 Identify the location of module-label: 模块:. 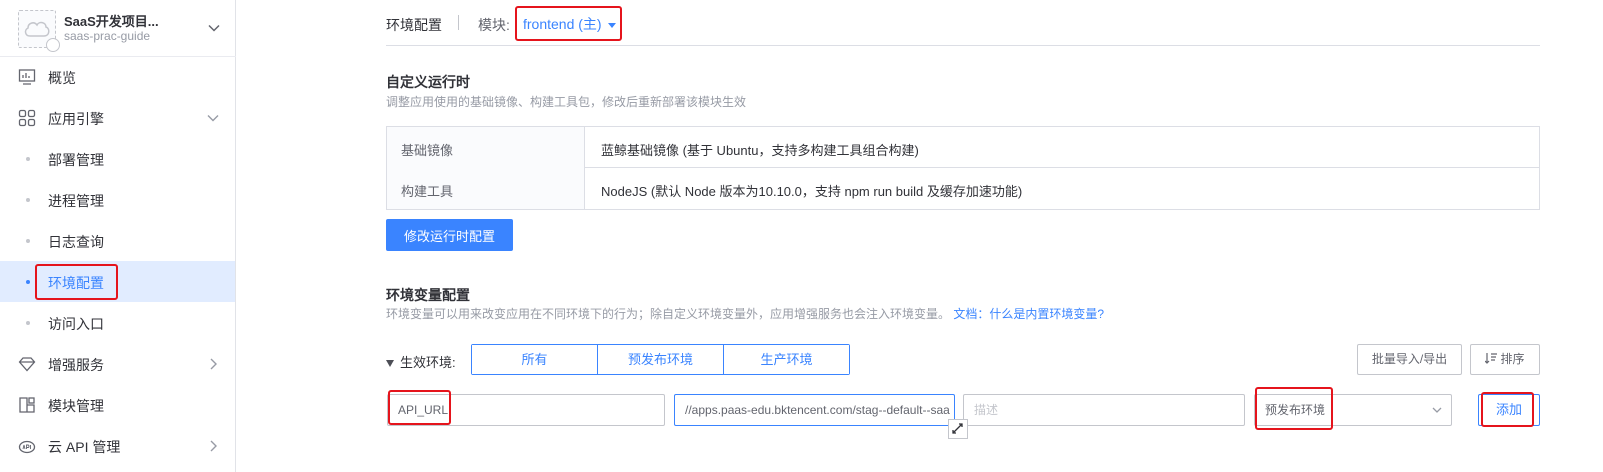
(494, 25).